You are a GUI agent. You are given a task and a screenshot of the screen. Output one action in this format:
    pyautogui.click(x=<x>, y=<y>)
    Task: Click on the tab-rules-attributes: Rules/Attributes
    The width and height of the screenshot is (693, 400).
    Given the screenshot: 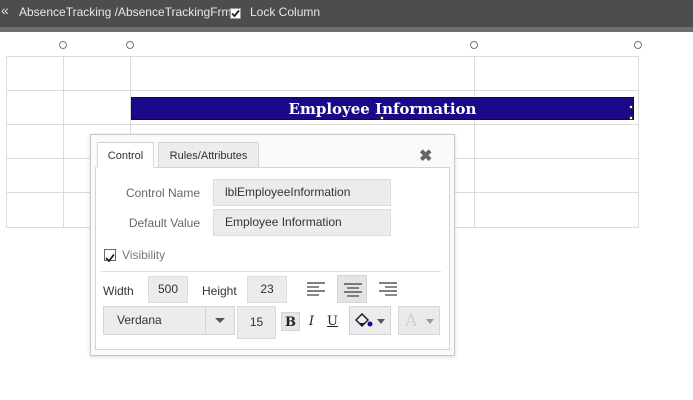 What is the action you would take?
    pyautogui.click(x=208, y=155)
    